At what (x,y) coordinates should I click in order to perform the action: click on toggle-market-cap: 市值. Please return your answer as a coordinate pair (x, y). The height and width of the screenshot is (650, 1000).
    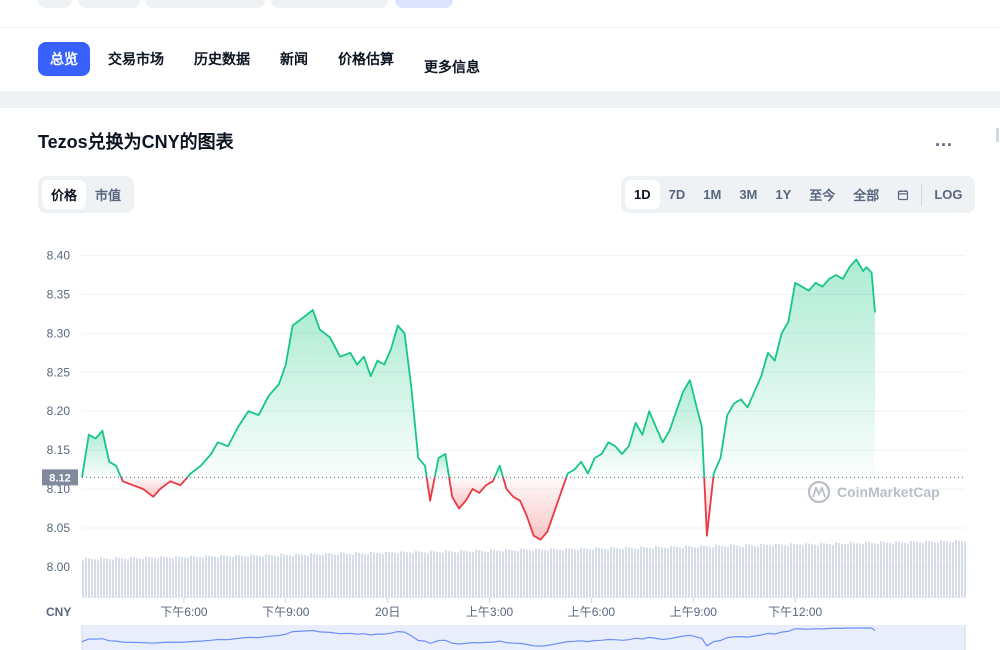
    Looking at the image, I should click on (108, 194).